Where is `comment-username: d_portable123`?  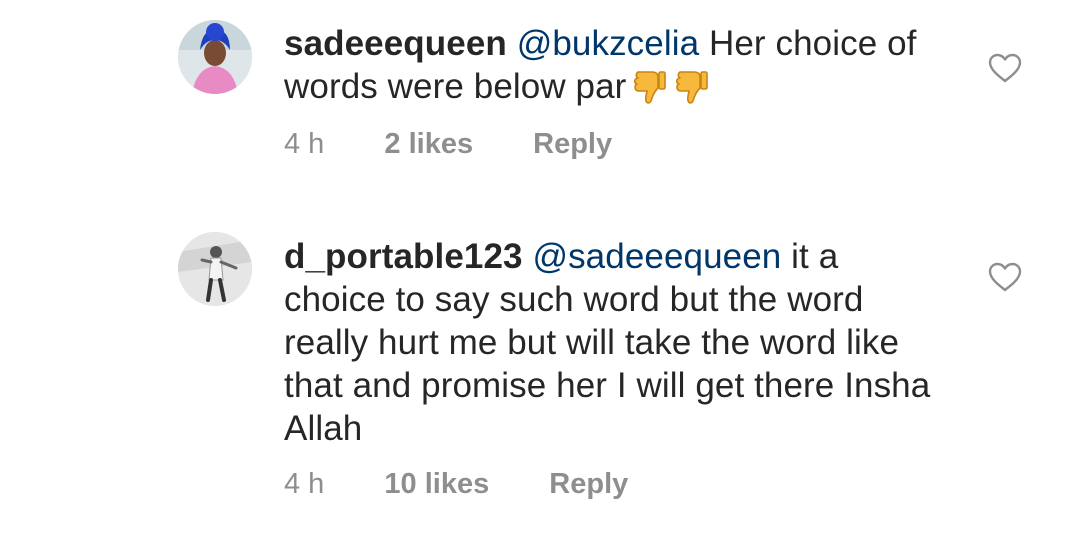
comment-username: d_portable123 is located at coordinates (403, 256).